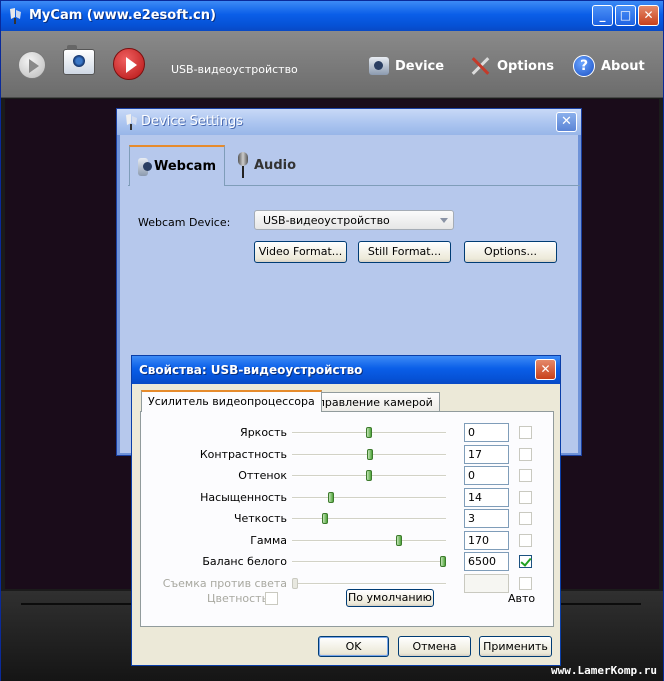 The width and height of the screenshot is (664, 681). I want to click on tab-audio: Audio, so click(267, 165).